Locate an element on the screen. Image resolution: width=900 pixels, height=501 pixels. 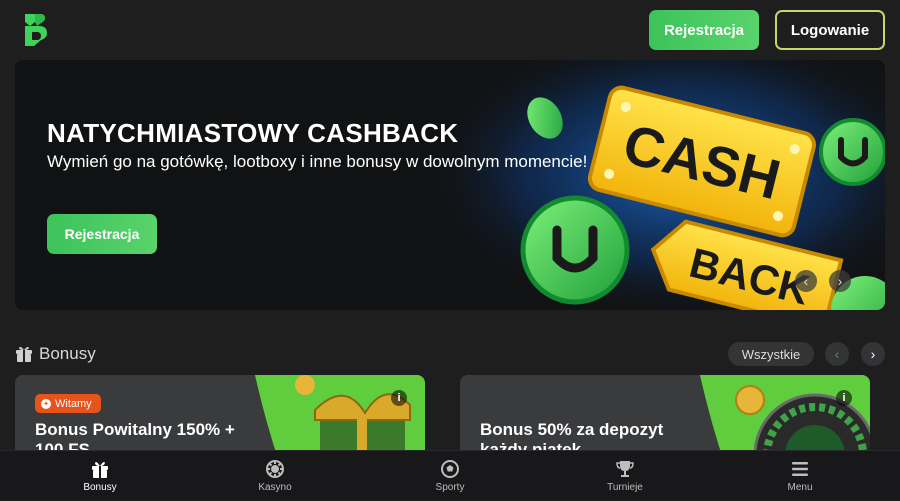
nav-turnieje: Turnieje is located at coordinates (625, 476).